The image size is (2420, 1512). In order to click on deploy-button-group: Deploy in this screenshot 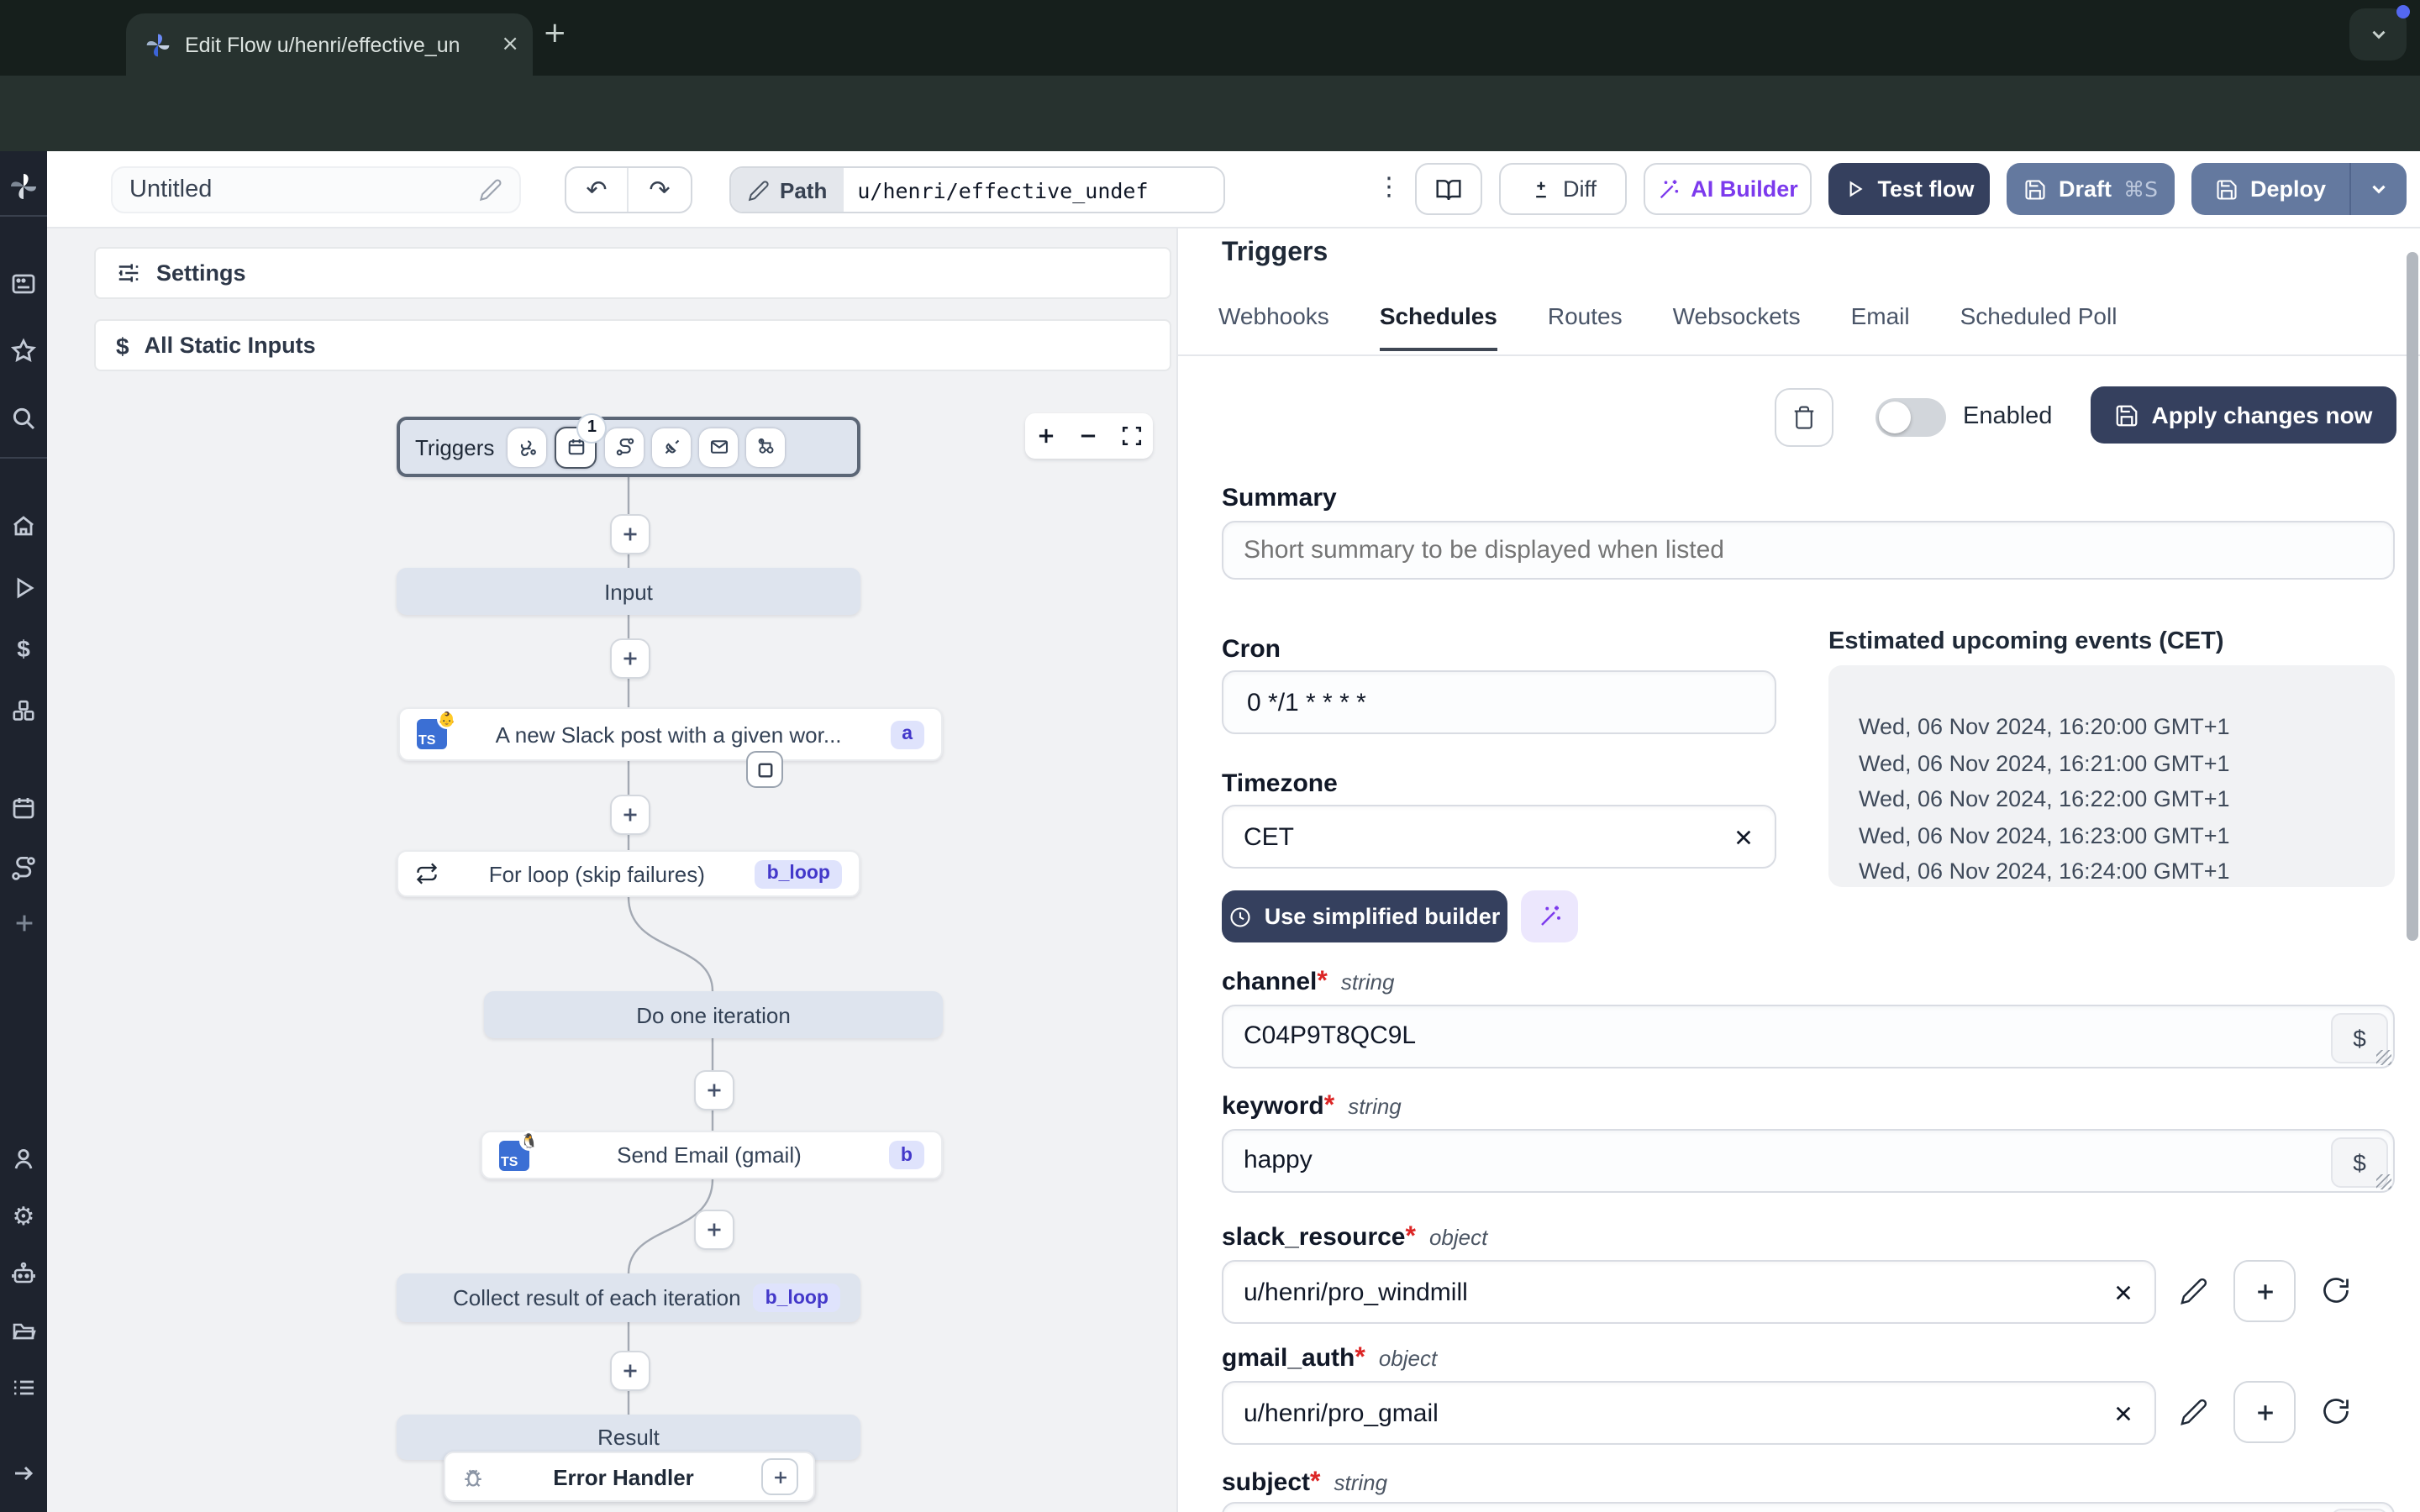, I will do `click(2299, 189)`.